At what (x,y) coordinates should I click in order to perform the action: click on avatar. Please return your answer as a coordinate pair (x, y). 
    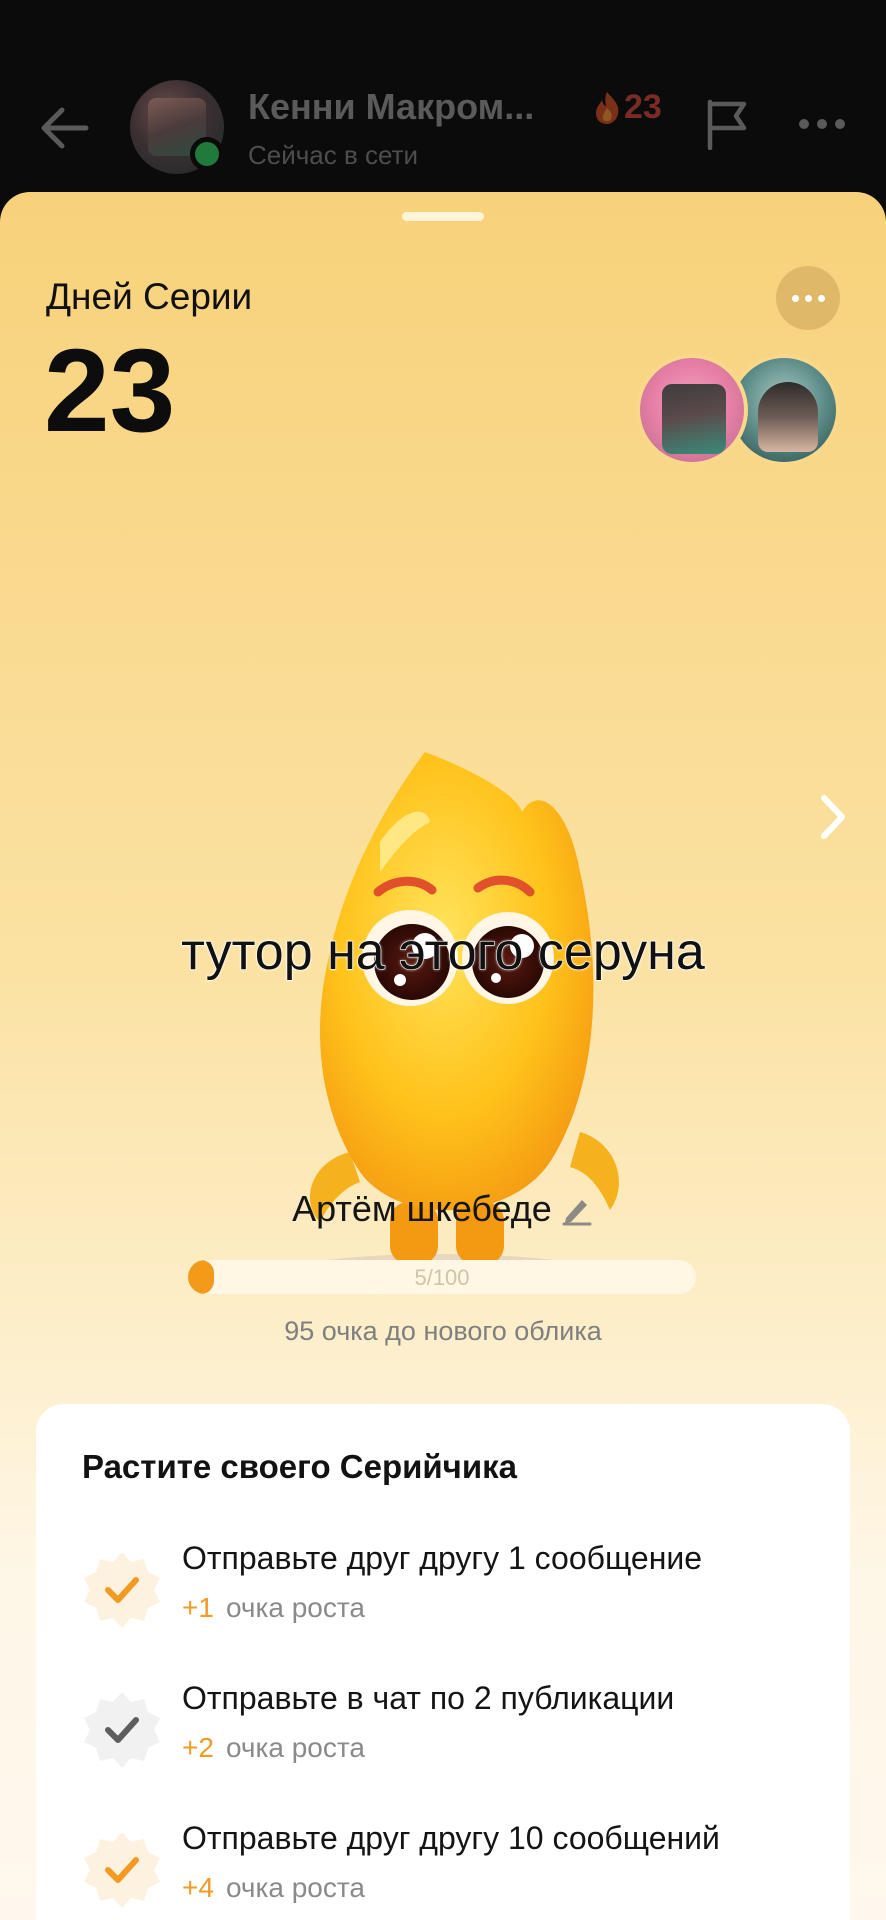
    Looking at the image, I should click on (692, 410).